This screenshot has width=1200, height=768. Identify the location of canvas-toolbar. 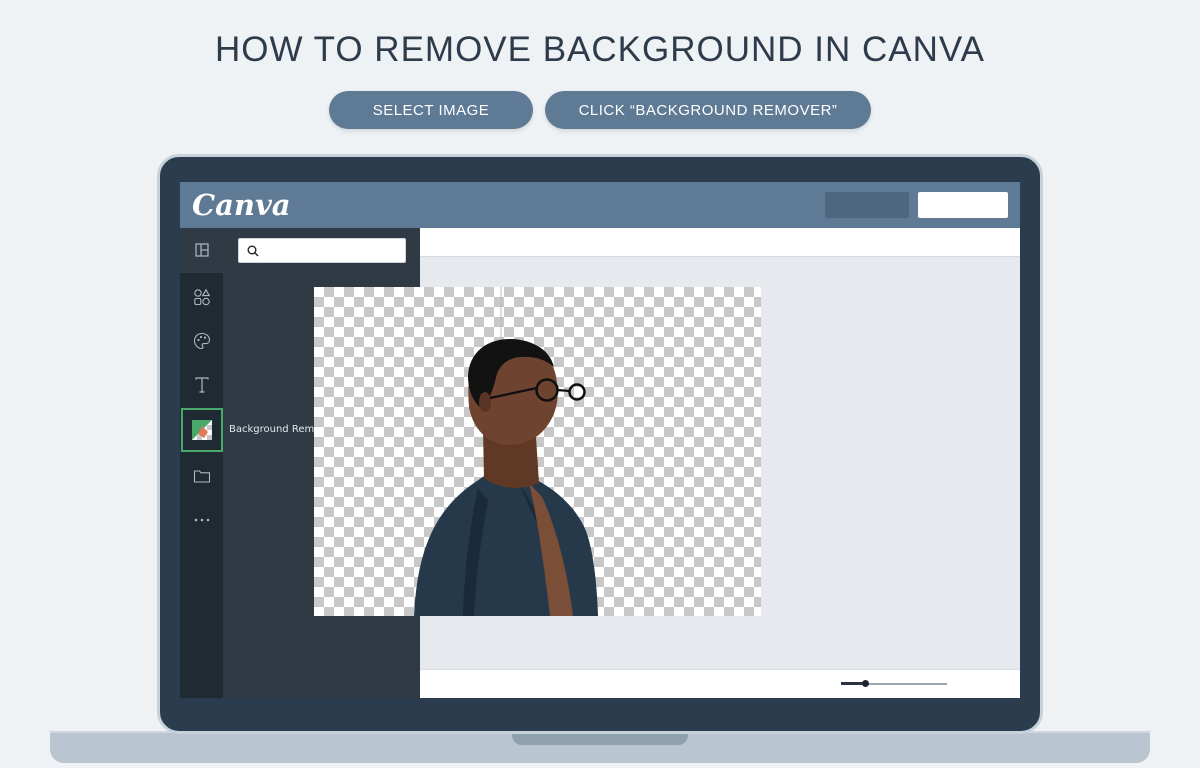
(720, 242).